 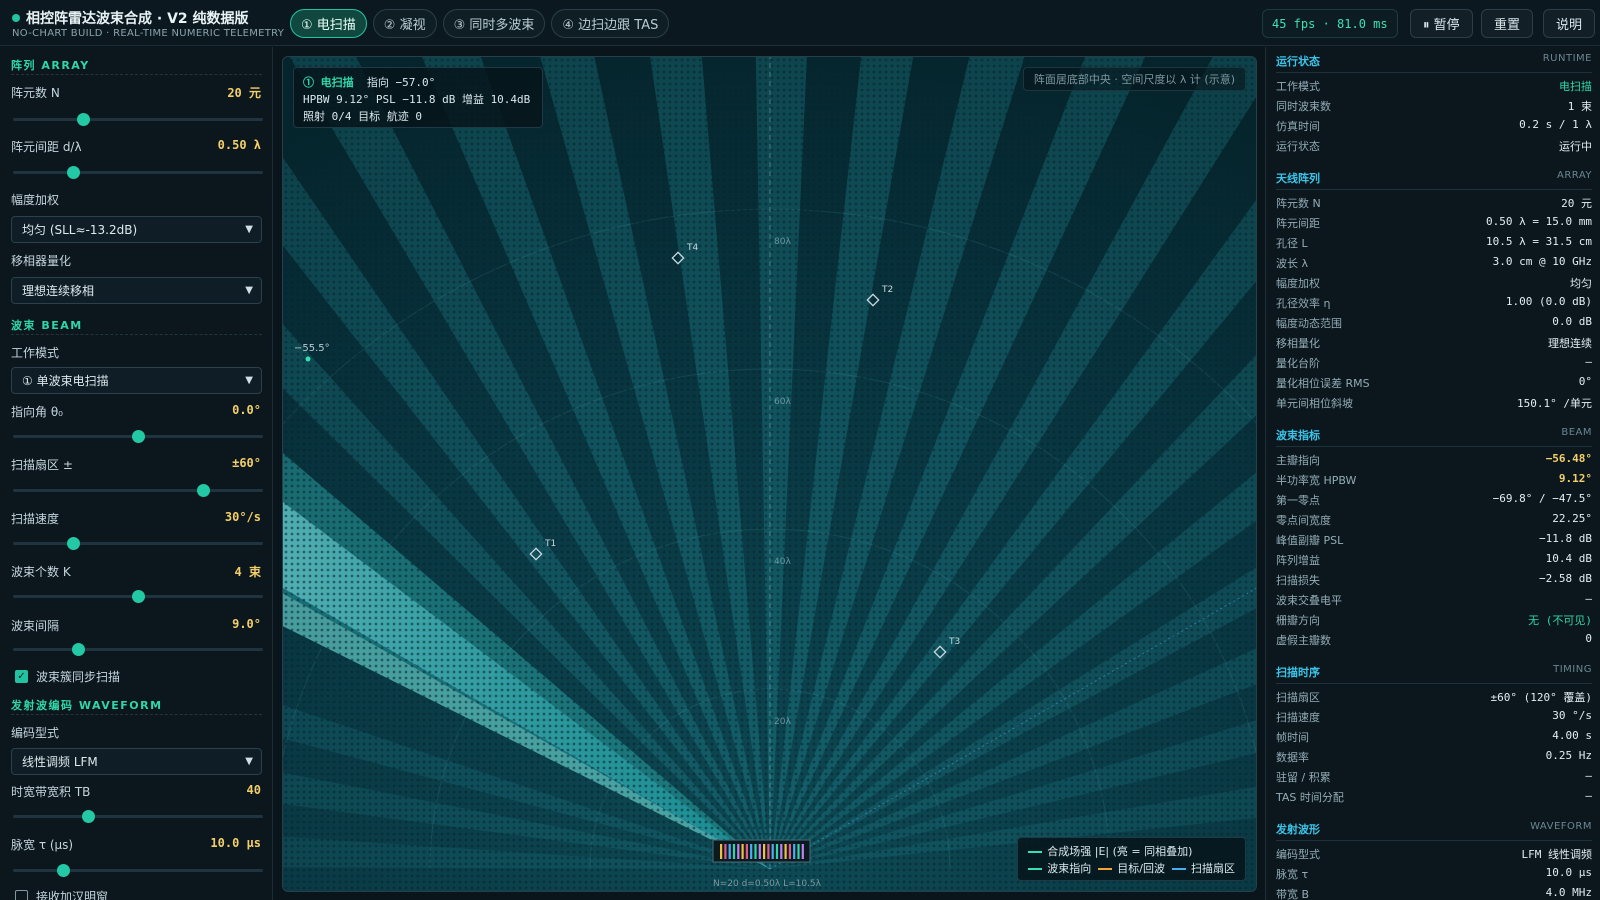 I want to click on weight-select: 均匀 (SLL≈-13.2dB) ▼, so click(x=136, y=229).